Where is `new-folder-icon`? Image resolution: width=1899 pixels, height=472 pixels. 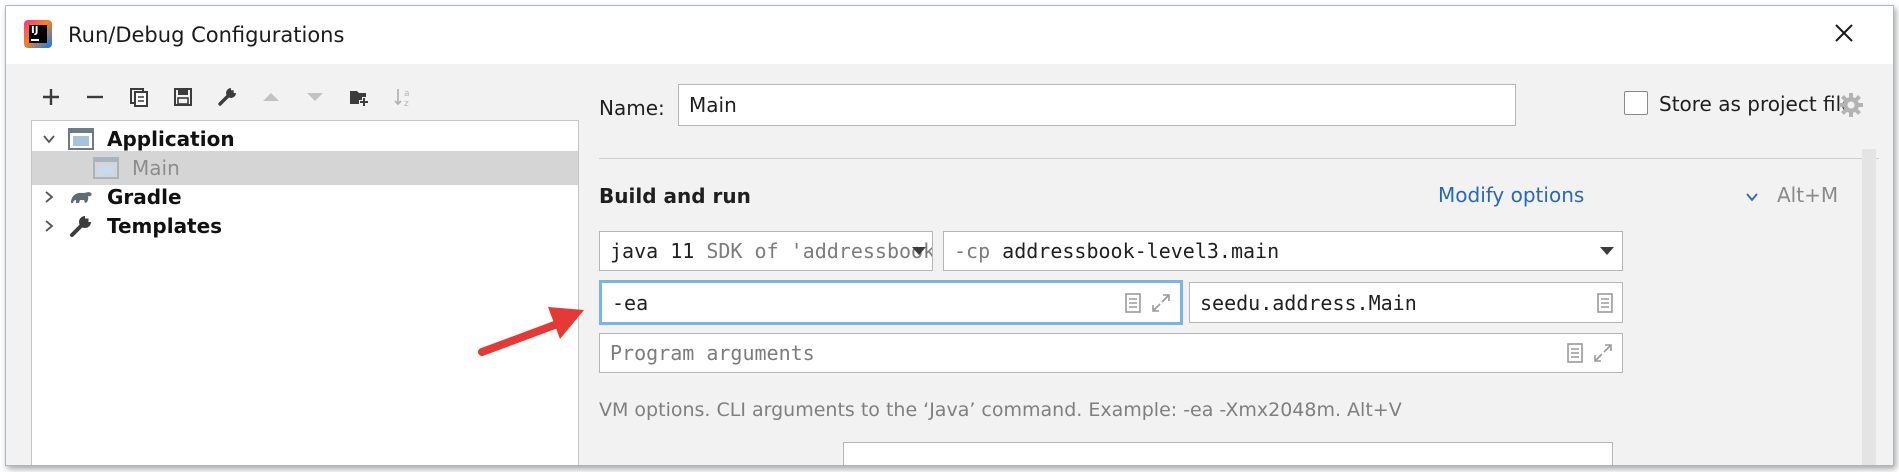 new-folder-icon is located at coordinates (359, 99).